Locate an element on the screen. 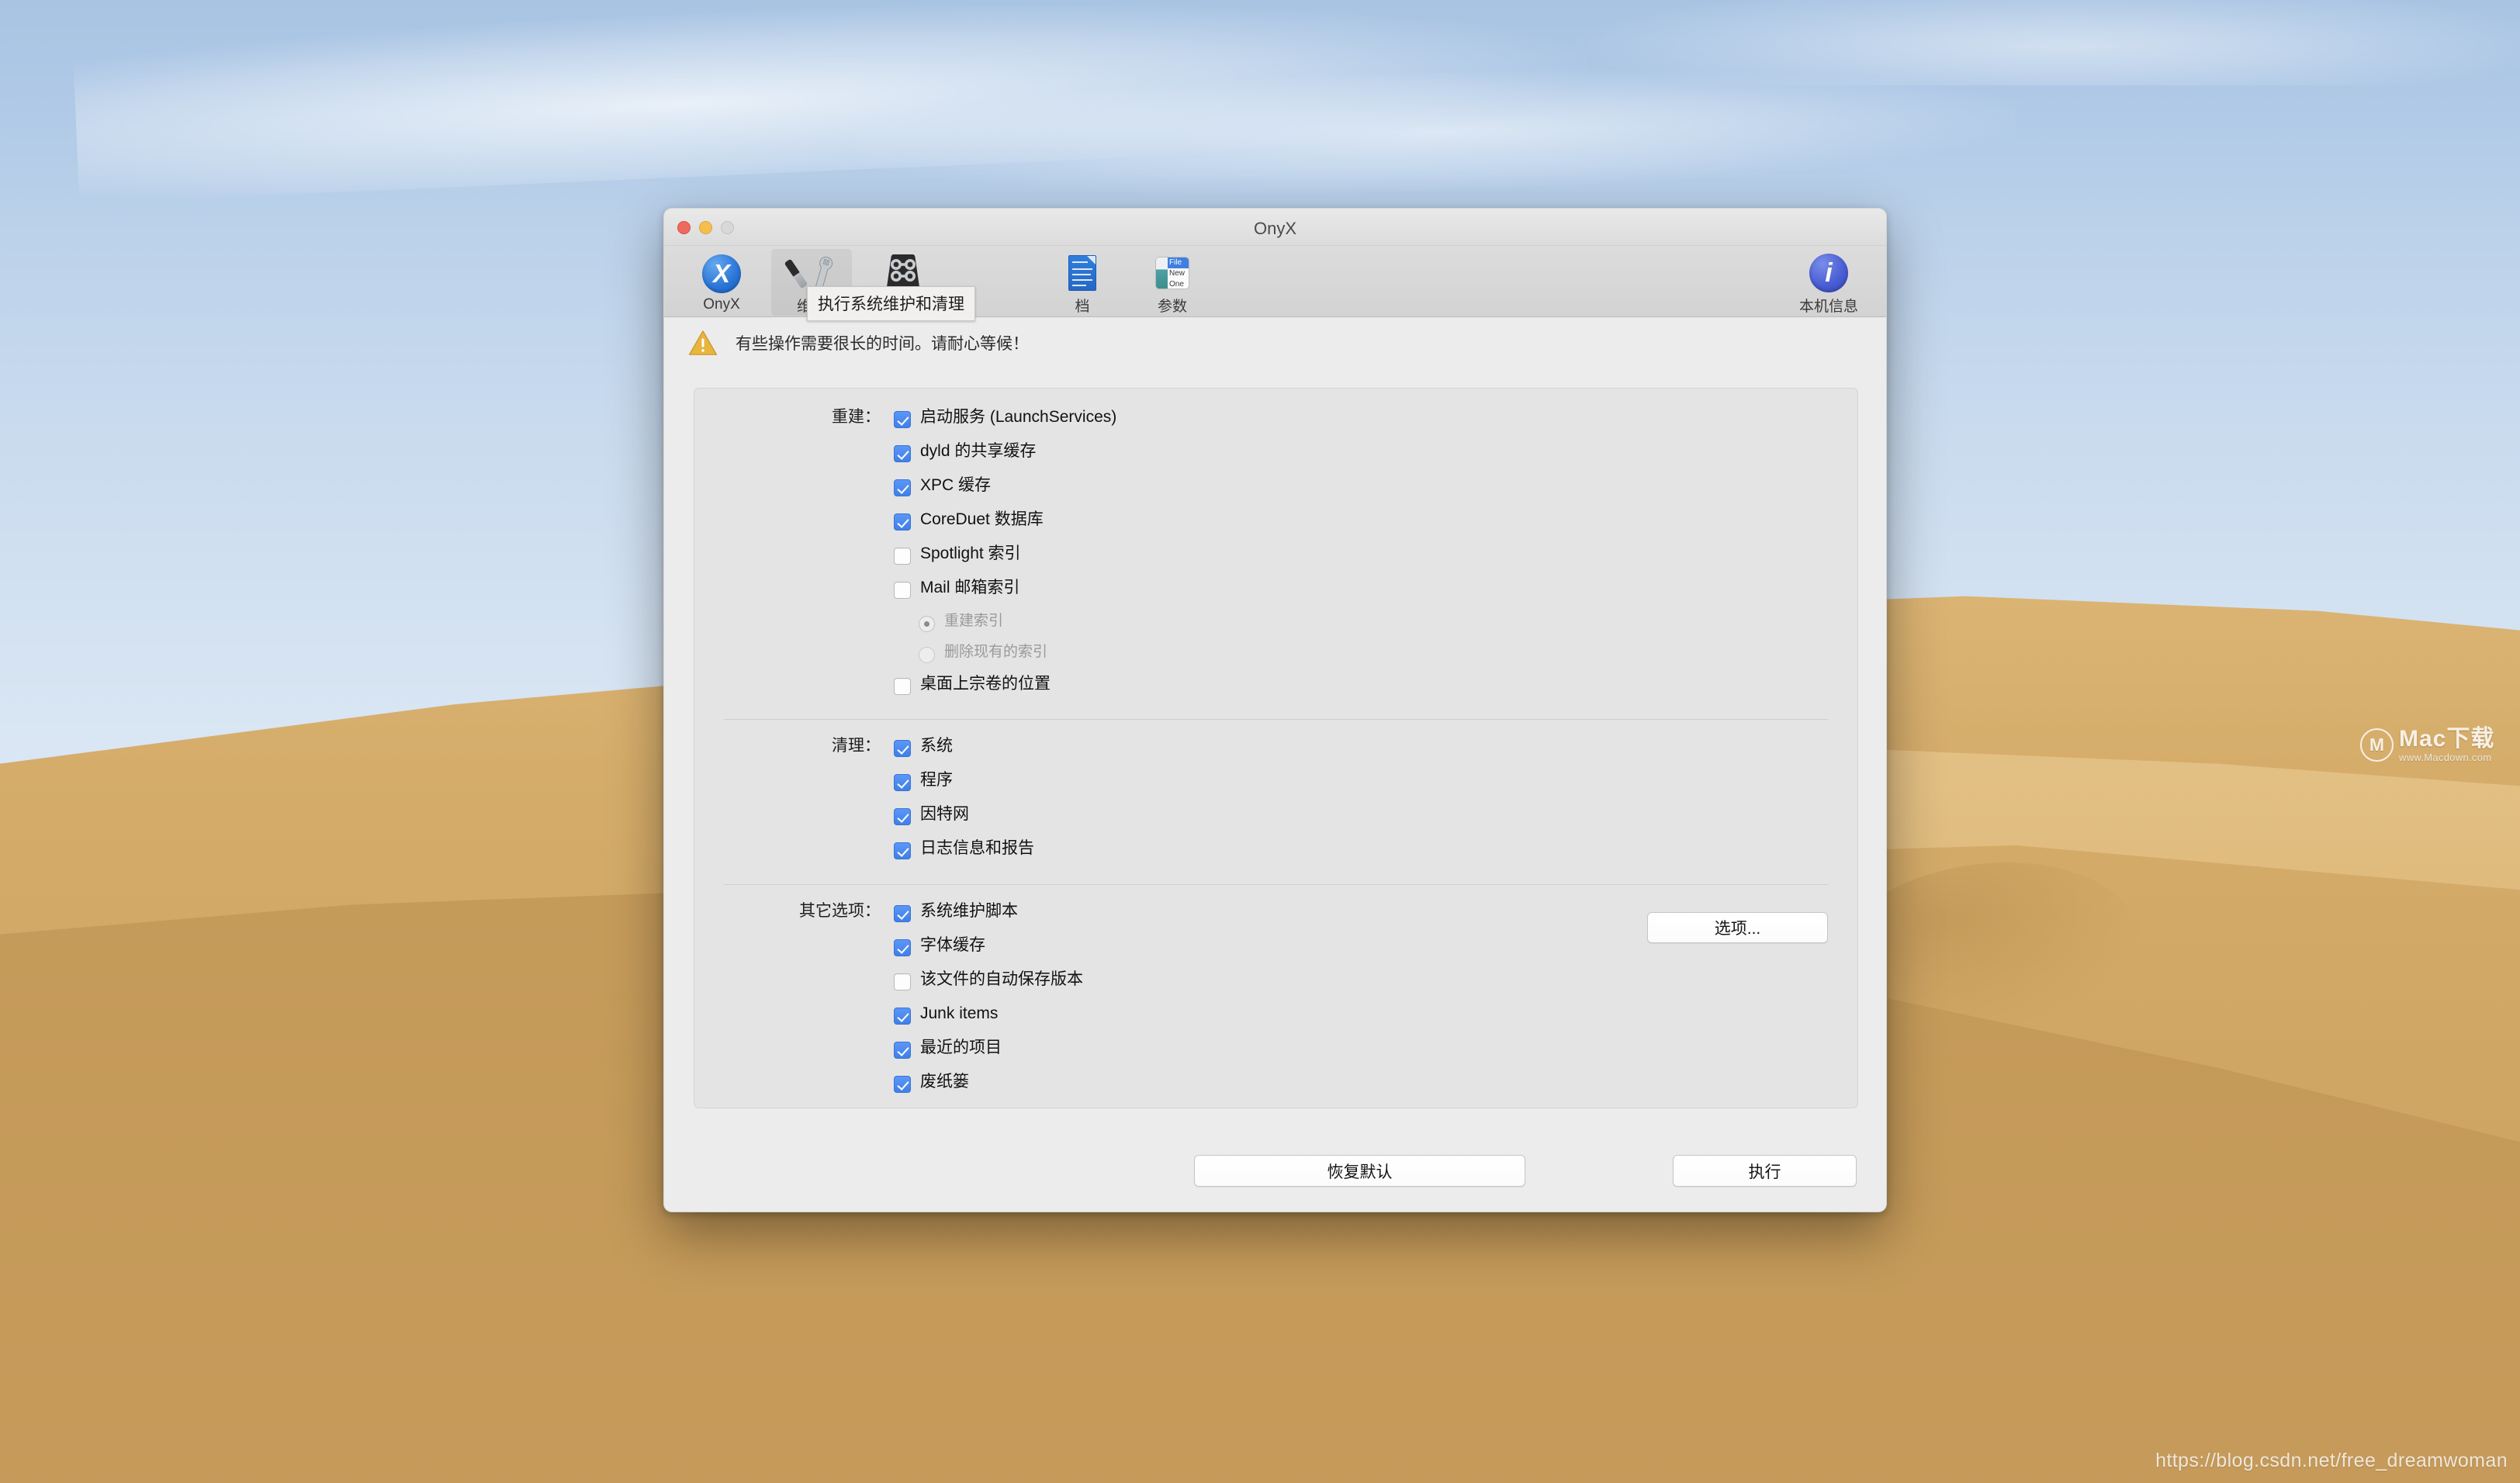 The image size is (2520, 1483). checkbox-xpc-cache is located at coordinates (903, 487).